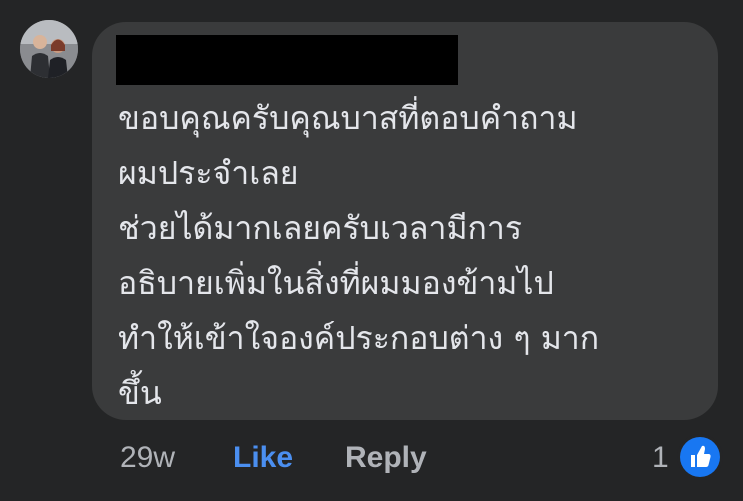 Image resolution: width=743 pixels, height=501 pixels. Describe the element at coordinates (140, 393) in the screenshot. I see `comment-line: ขึ้น` at that location.